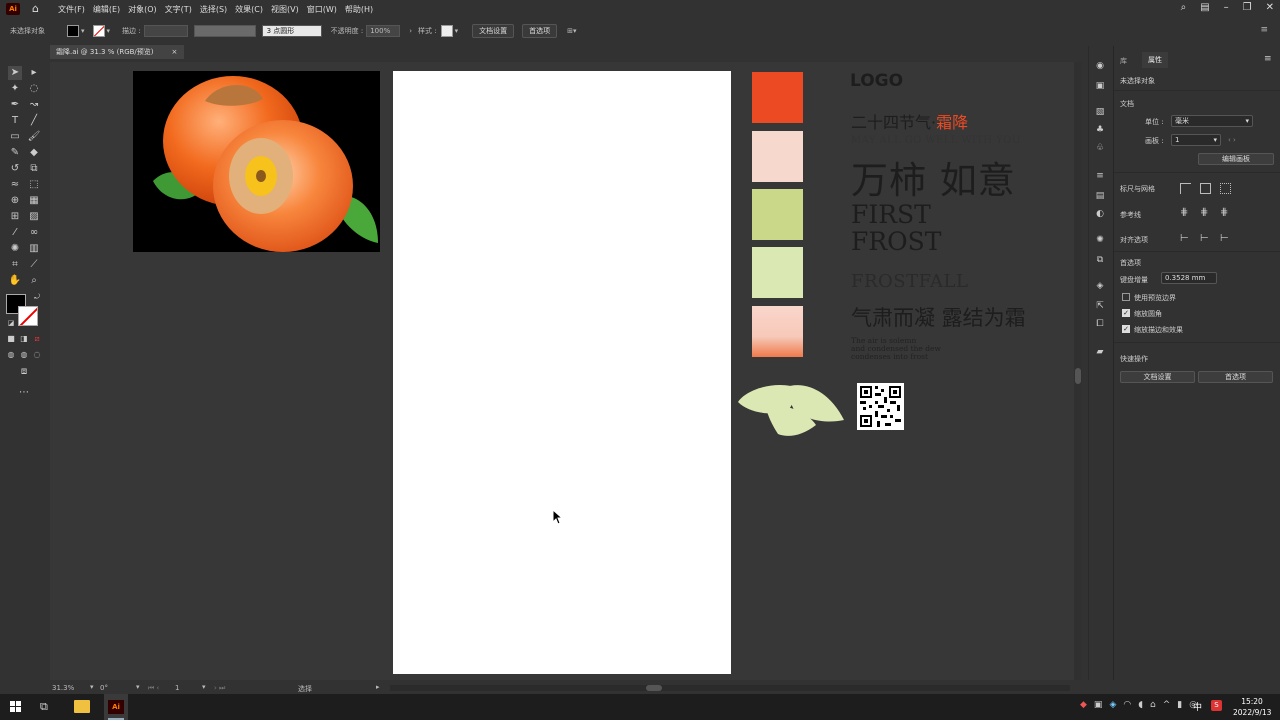 The image size is (1280, 720). Describe the element at coordinates (1100, 66) in the screenshot. I see `appearance-icon: ◉` at that location.